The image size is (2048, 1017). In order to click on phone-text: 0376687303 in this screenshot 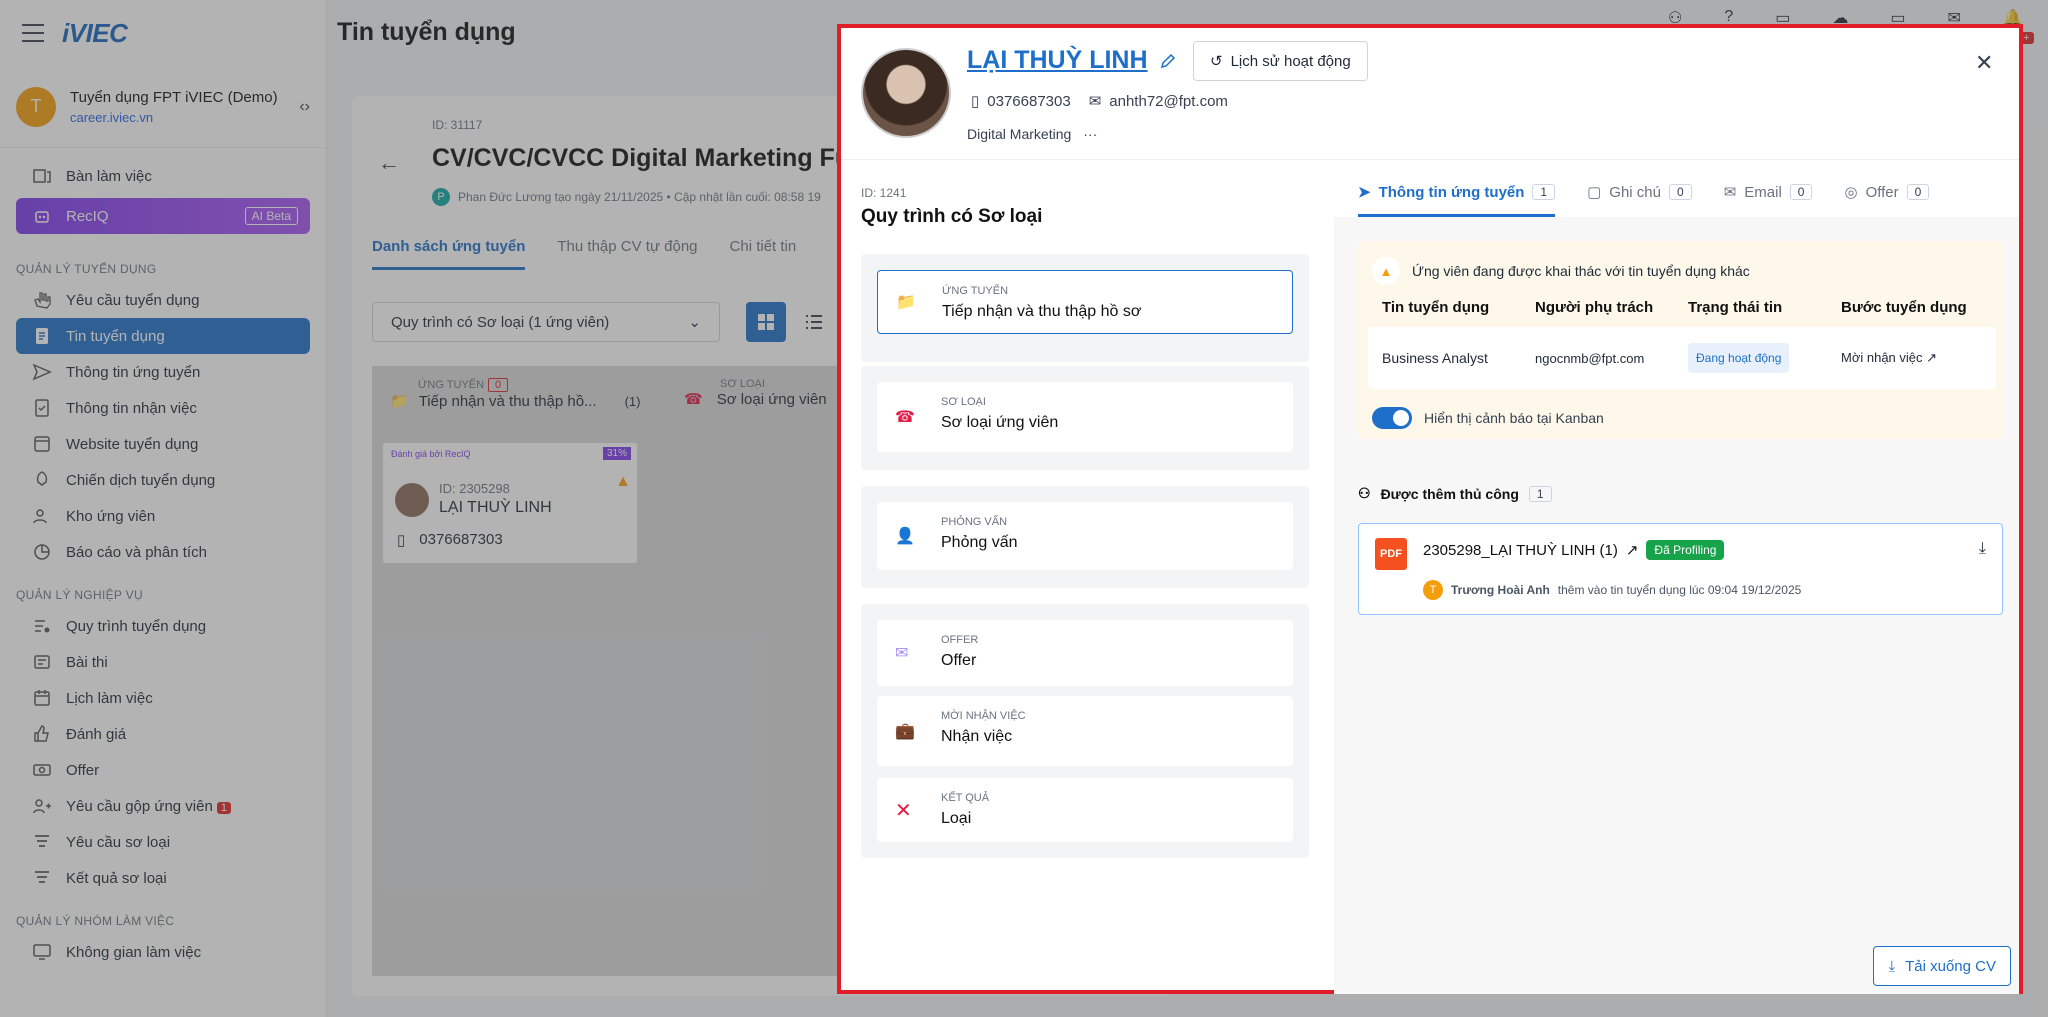, I will do `click(1029, 101)`.